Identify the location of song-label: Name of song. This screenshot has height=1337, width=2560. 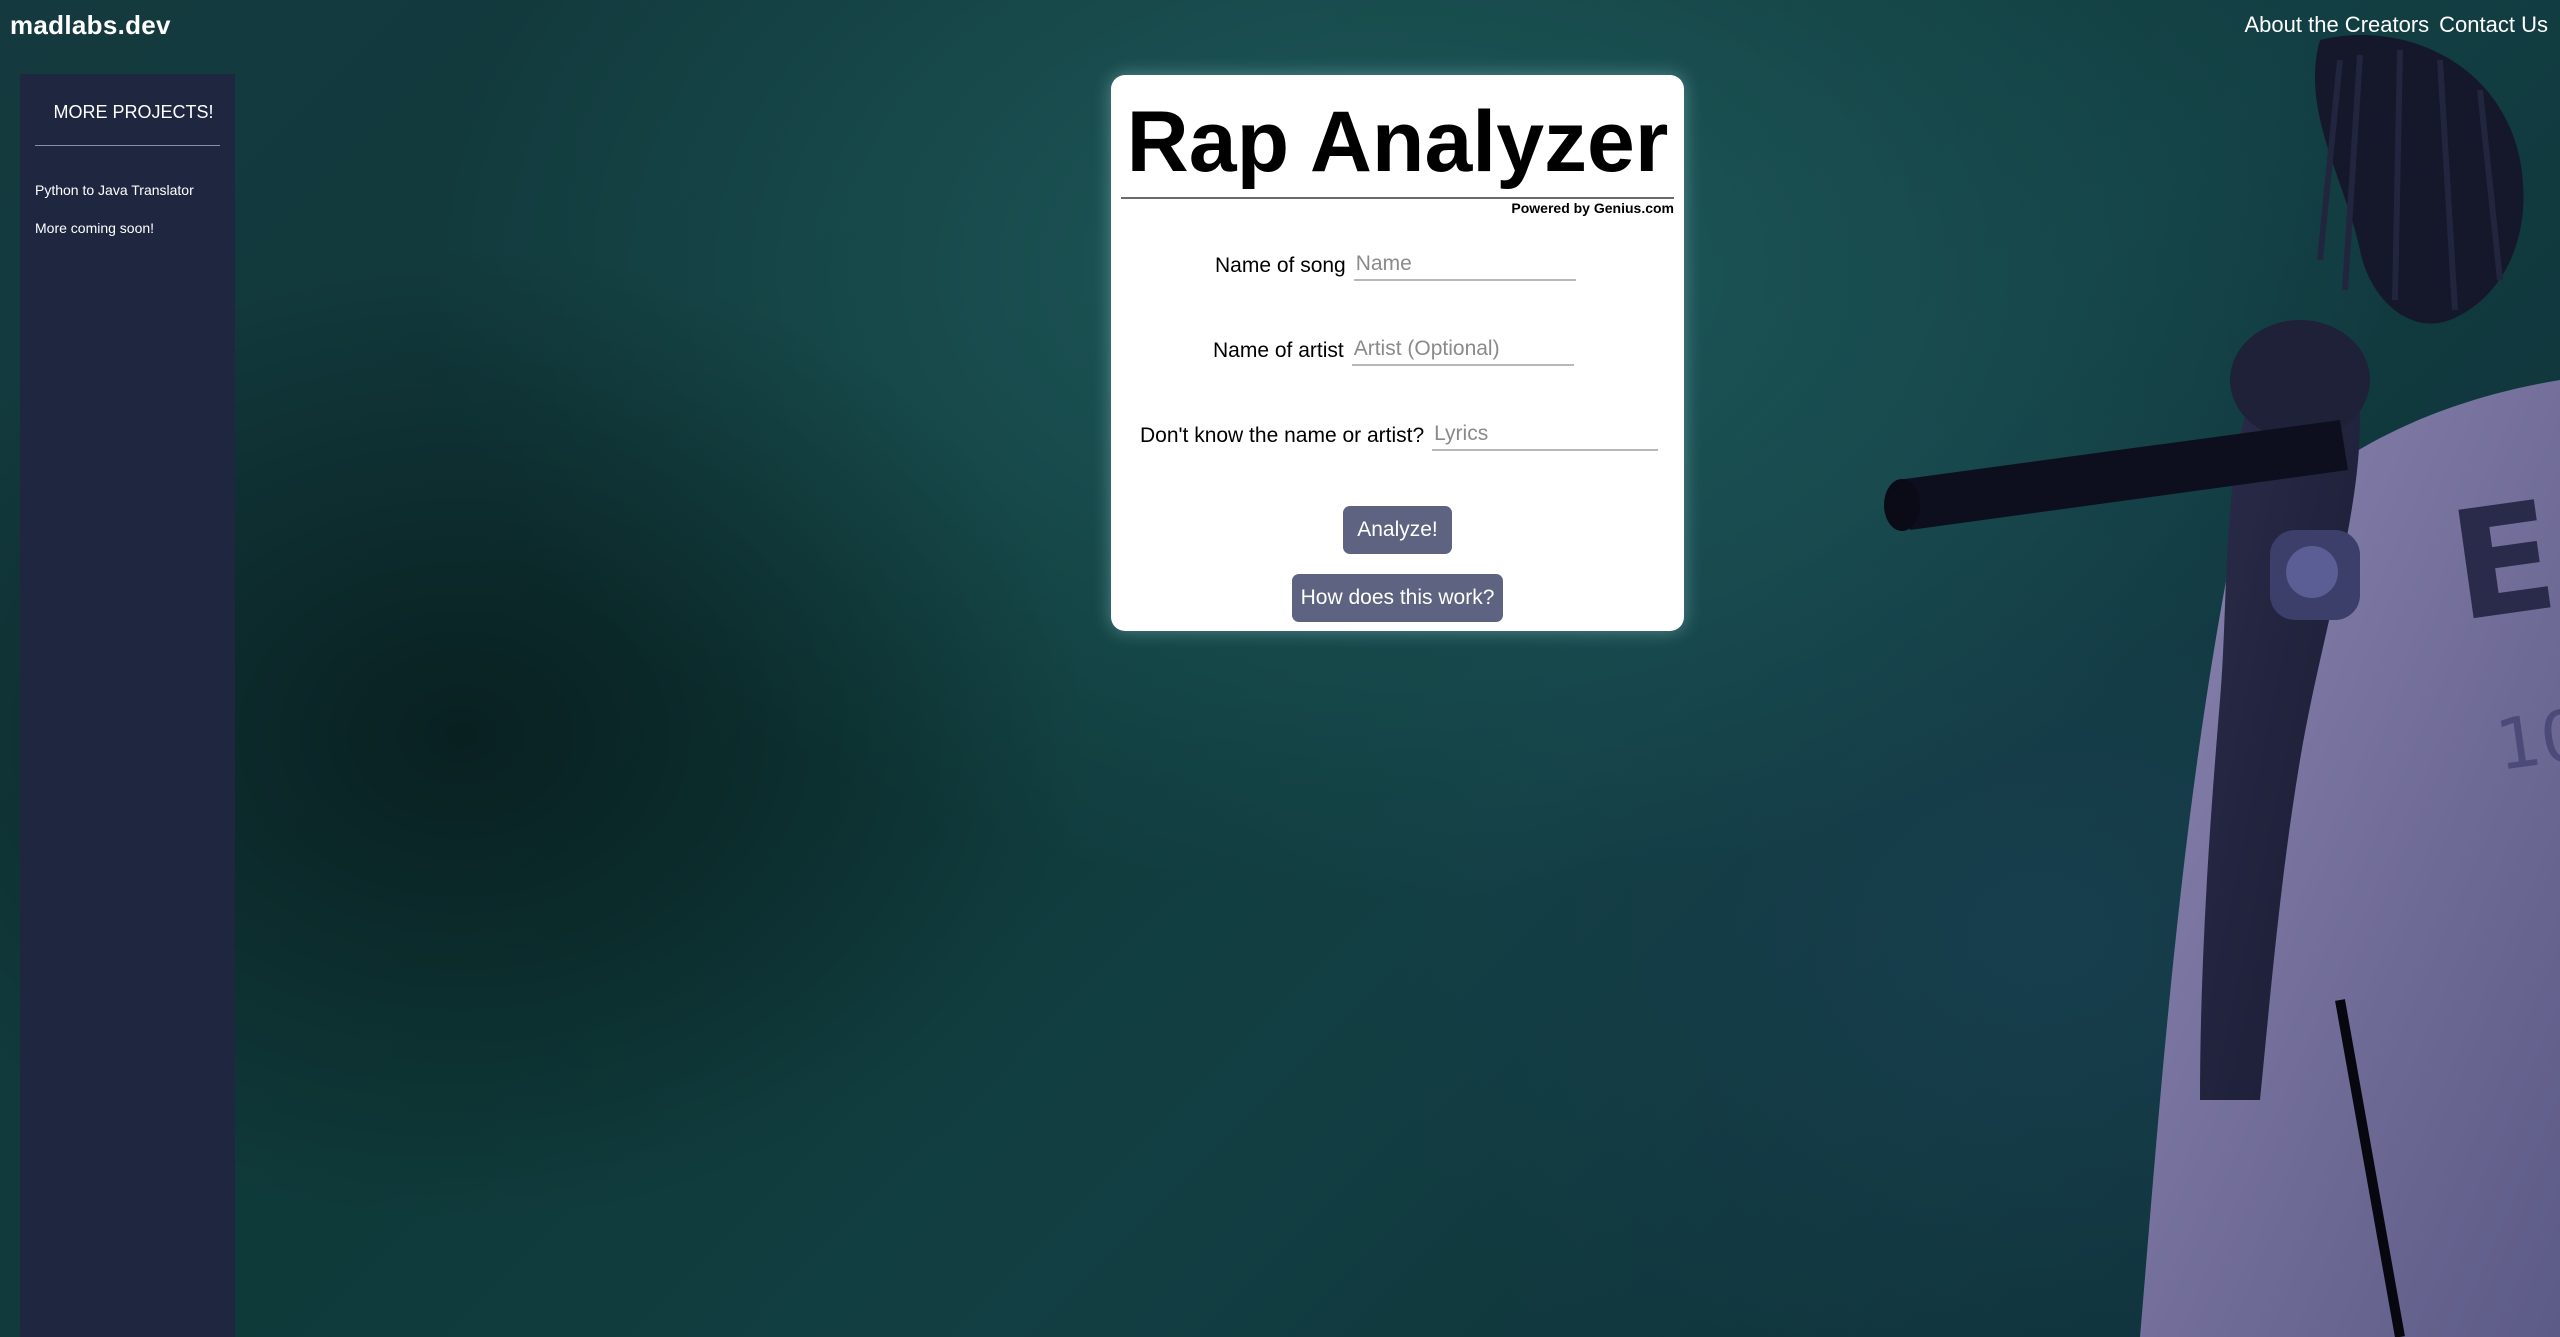
(1280, 265).